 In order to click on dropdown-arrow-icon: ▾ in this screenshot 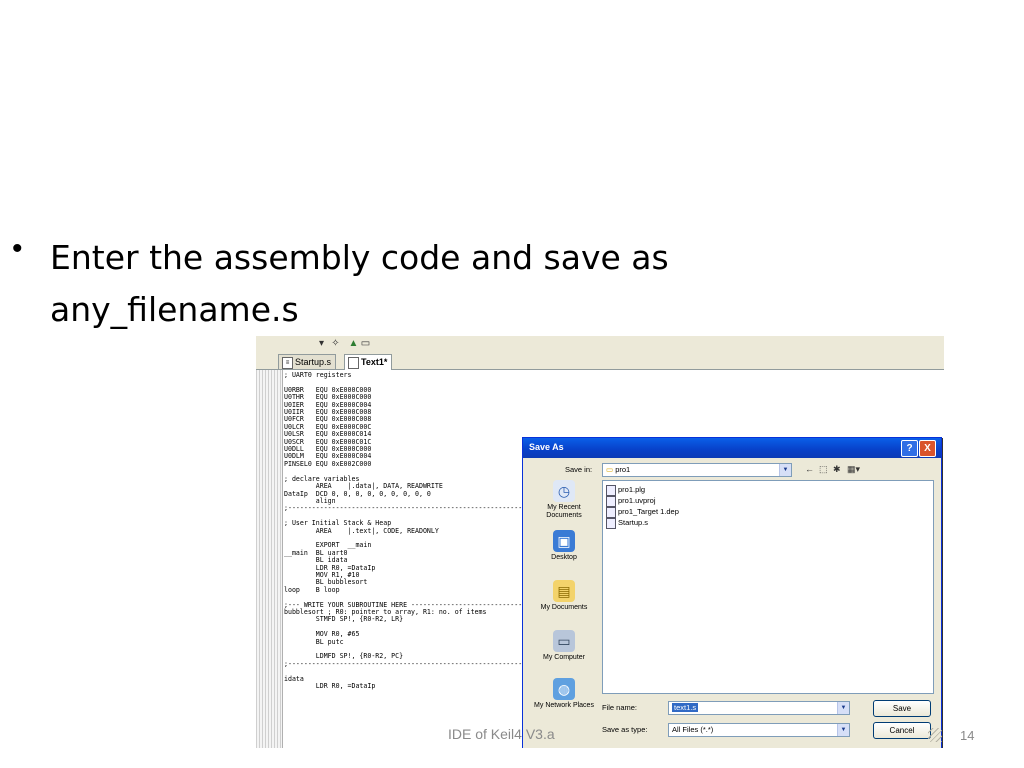, I will do `click(321, 343)`.